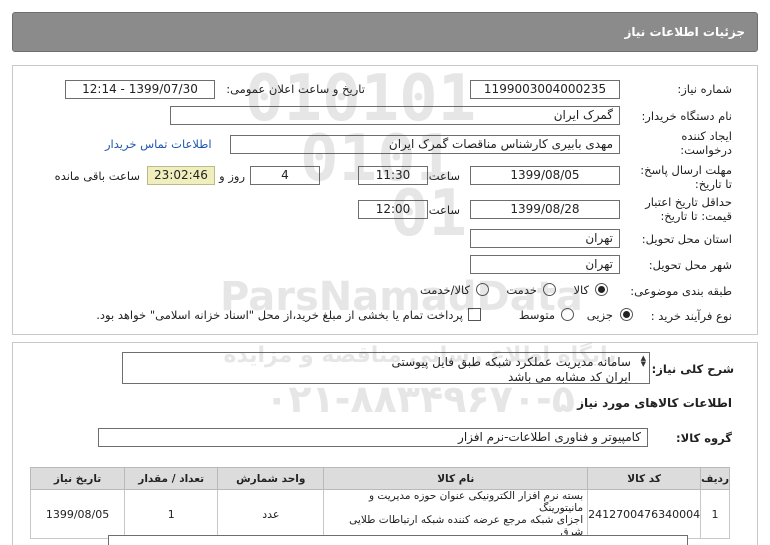 Image resolution: width=770 pixels, height=545 pixels. What do you see at coordinates (686, 170) in the screenshot?
I see `reply-deadline-label: مهلت ارسال پاسخ:` at bounding box center [686, 170].